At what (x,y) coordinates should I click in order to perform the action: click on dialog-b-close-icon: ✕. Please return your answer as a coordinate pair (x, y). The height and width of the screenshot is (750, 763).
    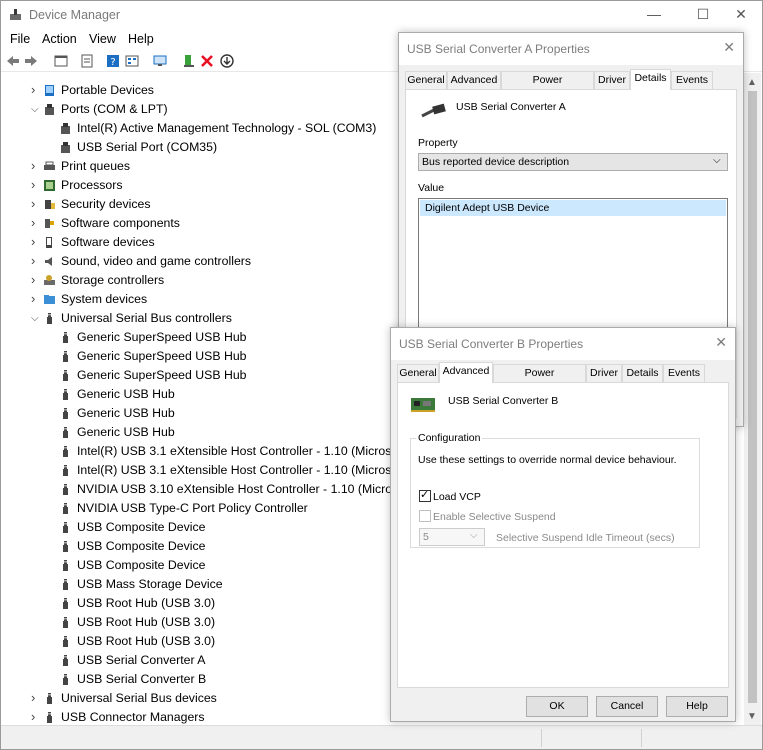
    Looking at the image, I should click on (721, 342).